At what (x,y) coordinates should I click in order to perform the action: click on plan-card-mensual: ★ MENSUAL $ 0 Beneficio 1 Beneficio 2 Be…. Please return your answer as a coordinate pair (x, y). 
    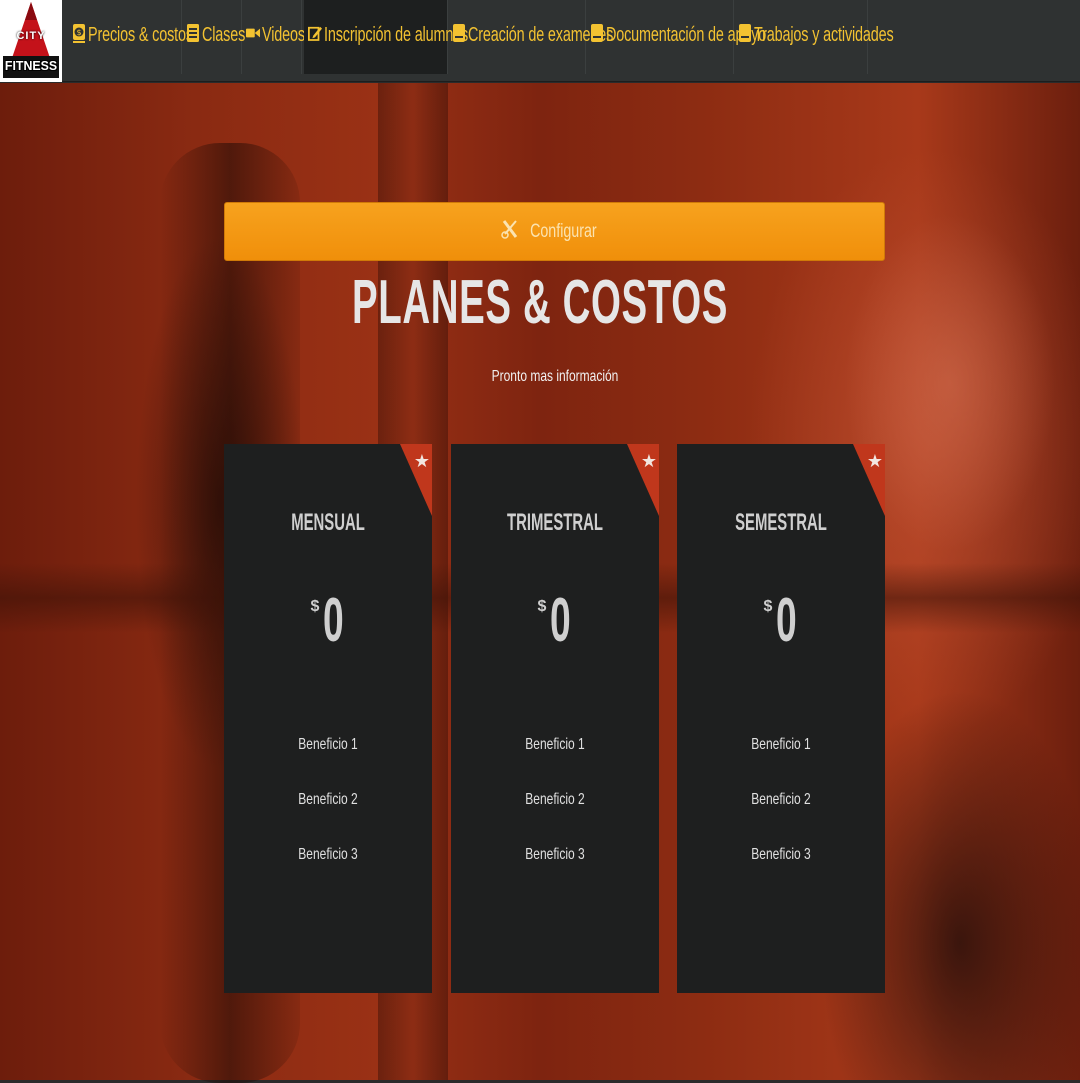
    Looking at the image, I should click on (328, 718).